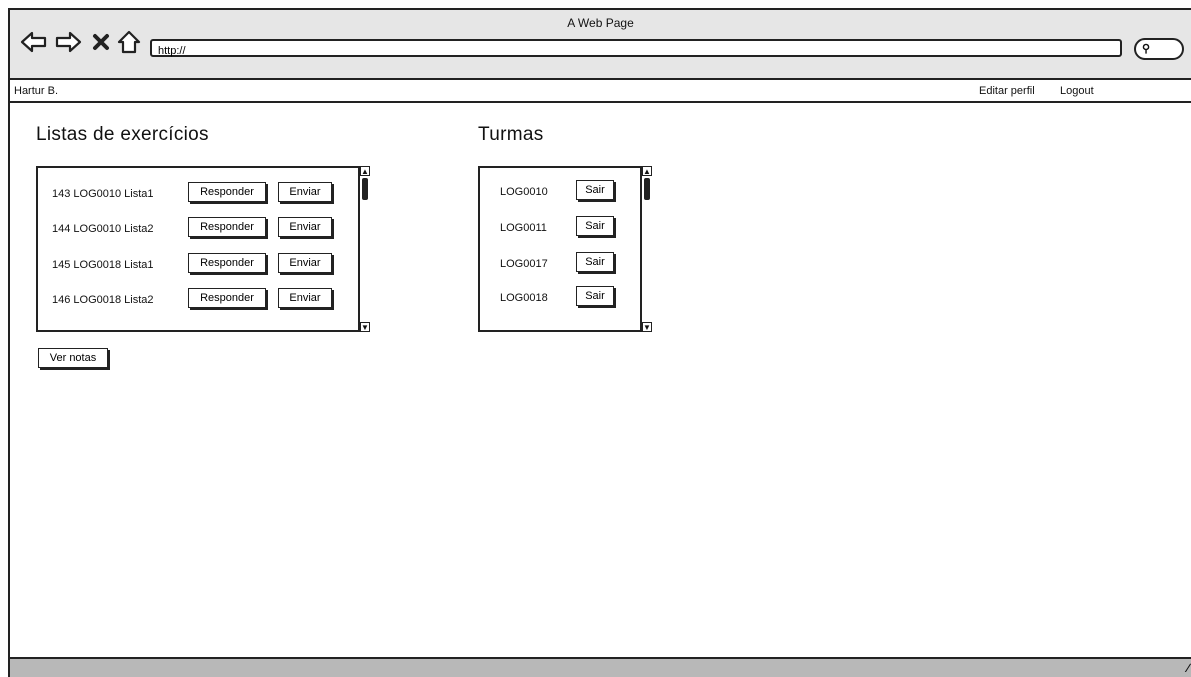 This screenshot has height=677, width=1191. I want to click on list-item: 143 LOG0010 Lista1 Responder Enviar, so click(203, 195).